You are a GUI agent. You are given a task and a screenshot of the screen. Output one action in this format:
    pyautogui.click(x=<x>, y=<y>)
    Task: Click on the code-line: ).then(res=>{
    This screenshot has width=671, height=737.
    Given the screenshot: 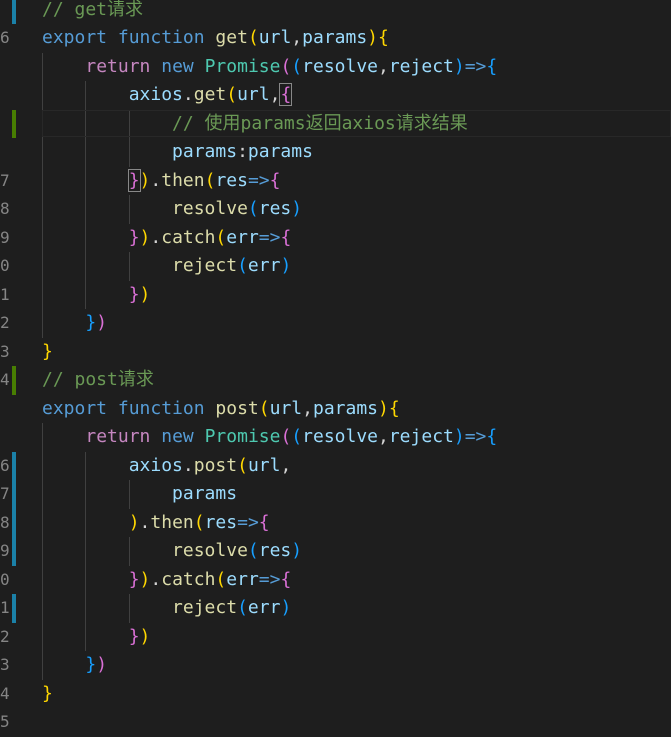 What is the action you would take?
    pyautogui.click(x=156, y=523)
    